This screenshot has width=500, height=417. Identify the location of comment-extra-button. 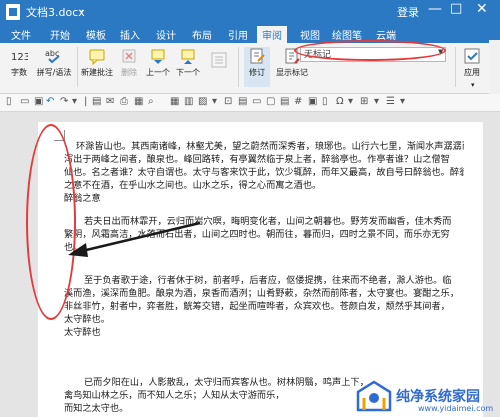
(219, 66).